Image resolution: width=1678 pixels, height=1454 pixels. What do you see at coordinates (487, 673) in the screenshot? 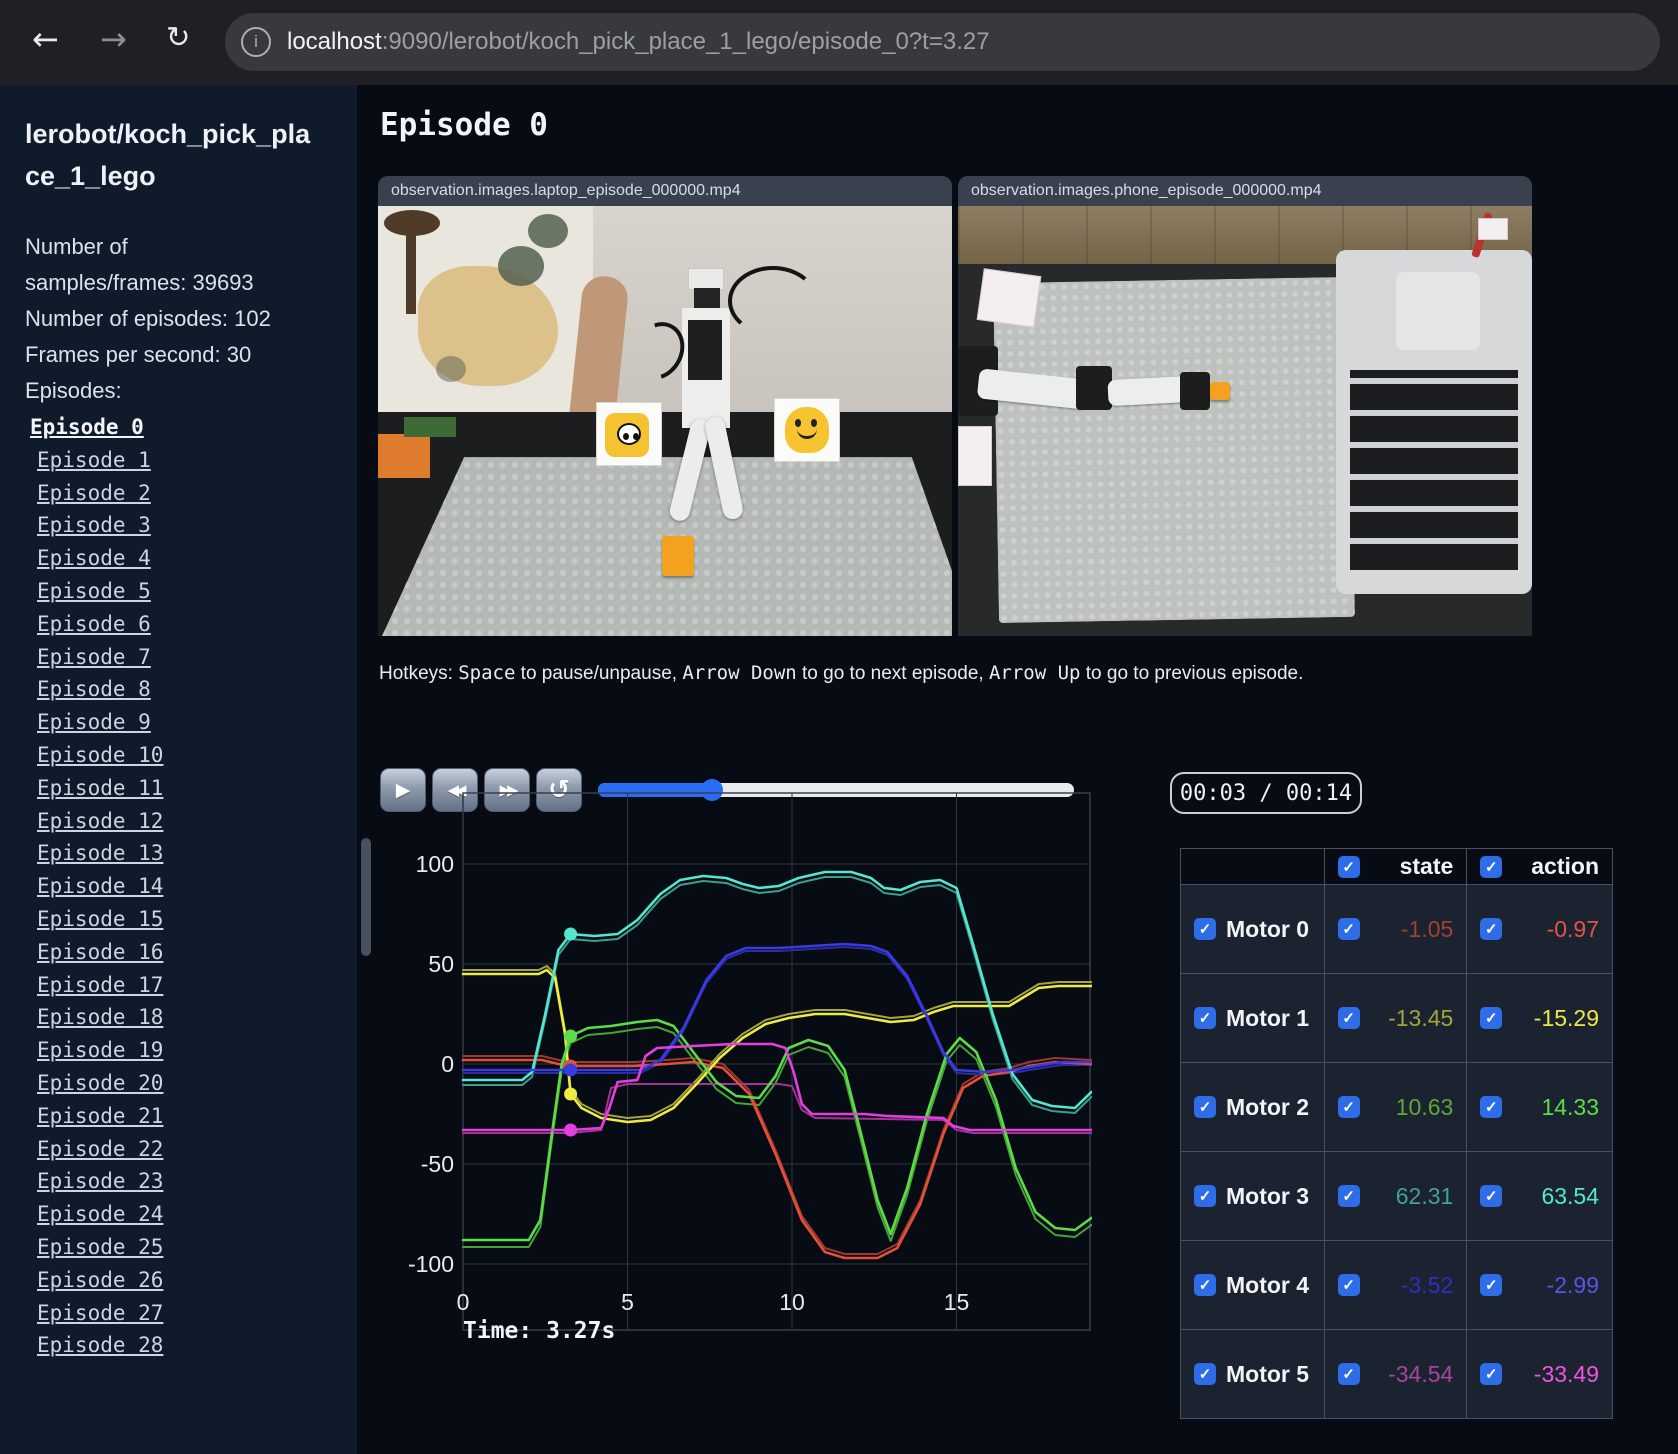
I see `hotkey-space: Space` at bounding box center [487, 673].